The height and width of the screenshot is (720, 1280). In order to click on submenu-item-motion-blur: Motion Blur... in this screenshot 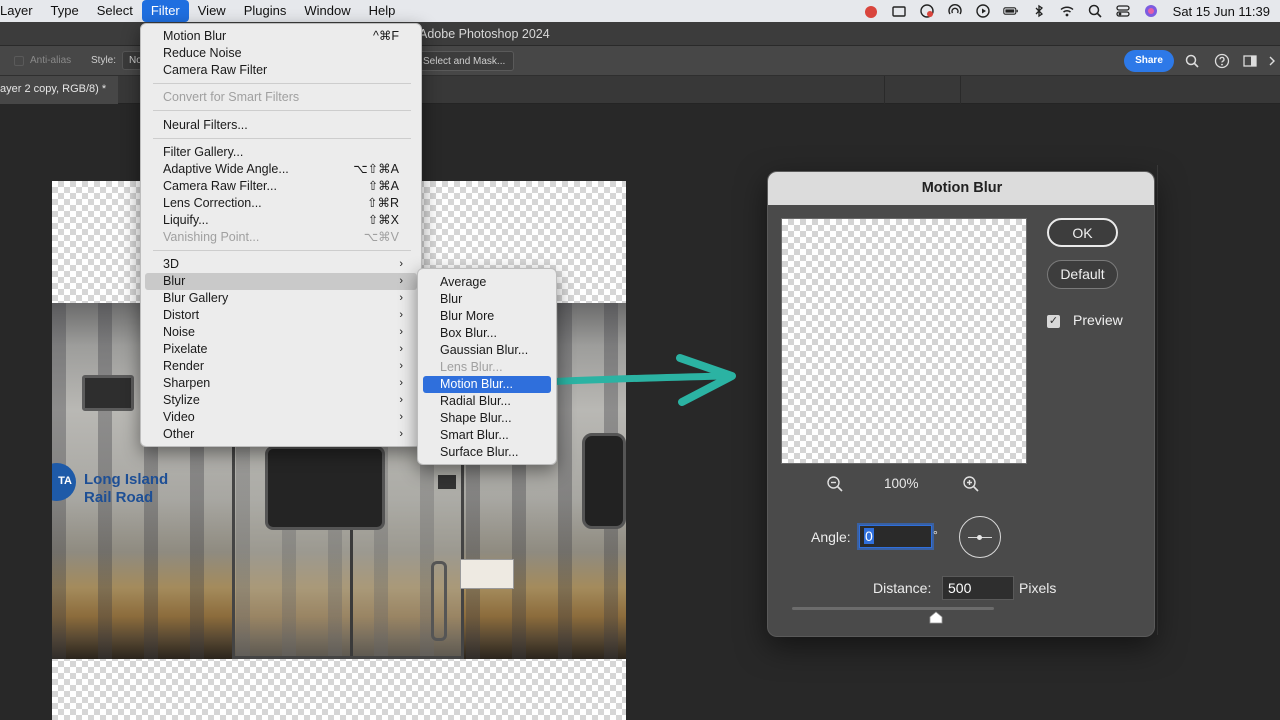, I will do `click(487, 384)`.